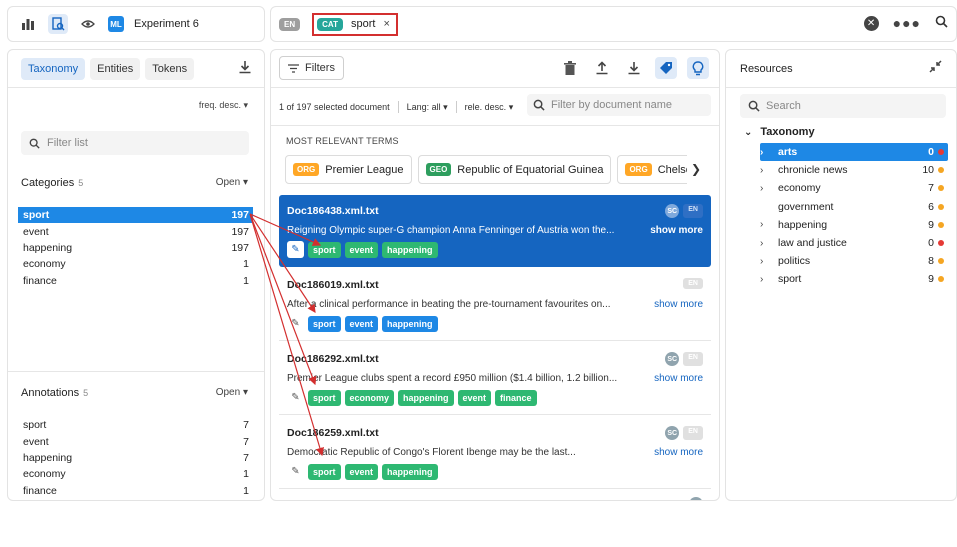 This screenshot has height=547, width=957. What do you see at coordinates (871, 23) in the screenshot?
I see `clear-all-icon: ✕` at bounding box center [871, 23].